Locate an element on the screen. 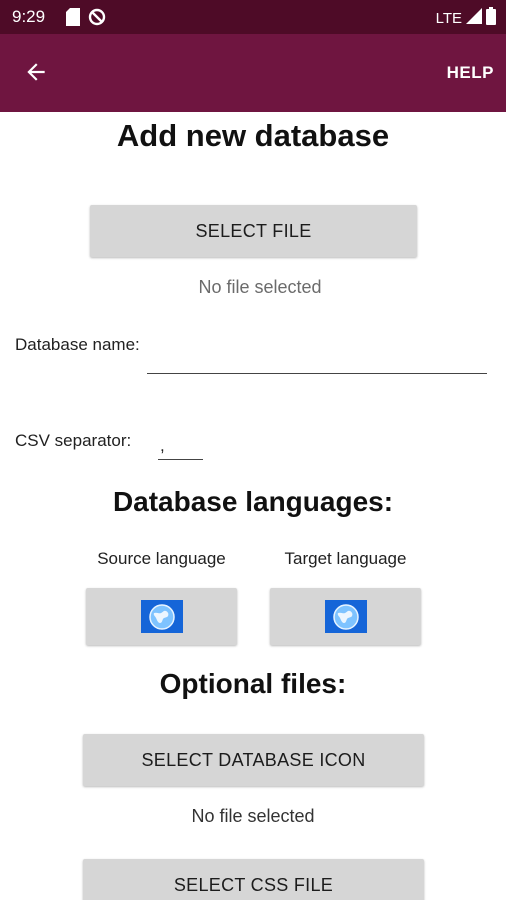 Image resolution: width=506 pixels, height=900 pixels. sd-card-icon is located at coordinates (73, 19).